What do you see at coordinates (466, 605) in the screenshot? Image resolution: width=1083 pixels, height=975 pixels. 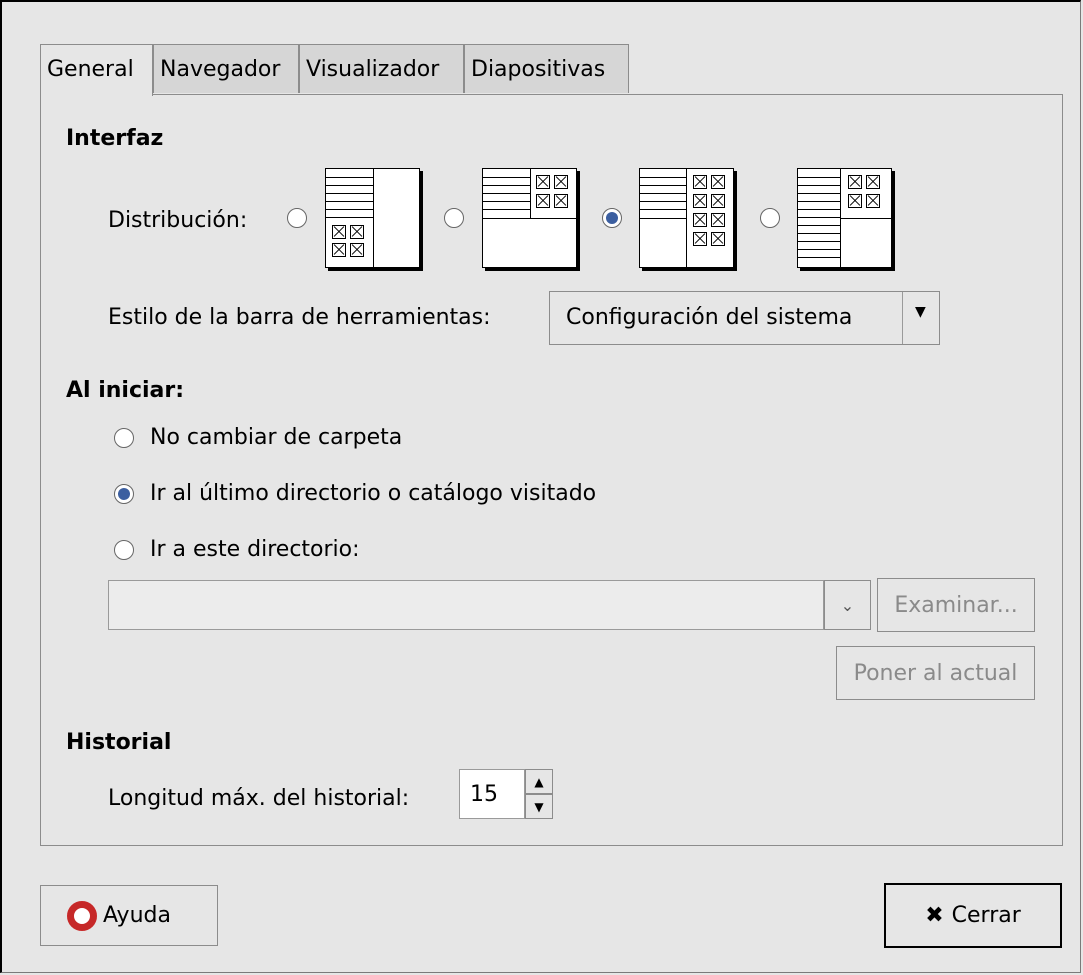 I see `directory-input` at bounding box center [466, 605].